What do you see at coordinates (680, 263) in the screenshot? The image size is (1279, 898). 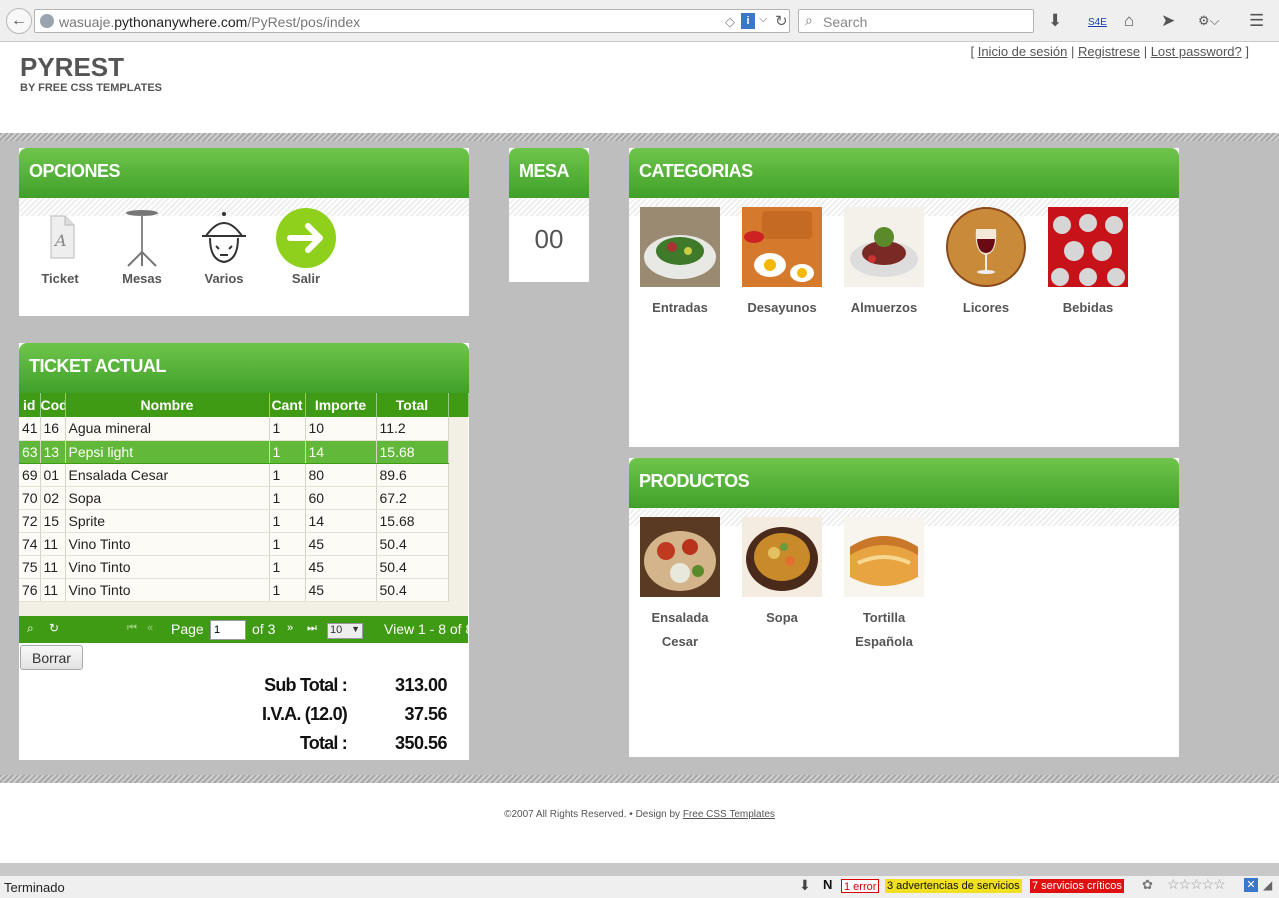 I see `category-entradas: Entradas` at bounding box center [680, 263].